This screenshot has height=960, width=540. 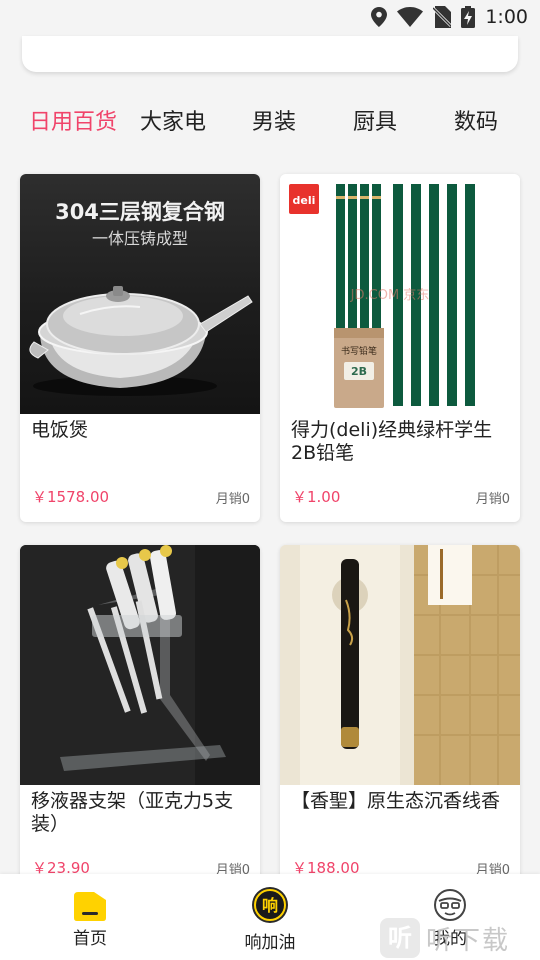 I want to click on location-icon, so click(x=379, y=17).